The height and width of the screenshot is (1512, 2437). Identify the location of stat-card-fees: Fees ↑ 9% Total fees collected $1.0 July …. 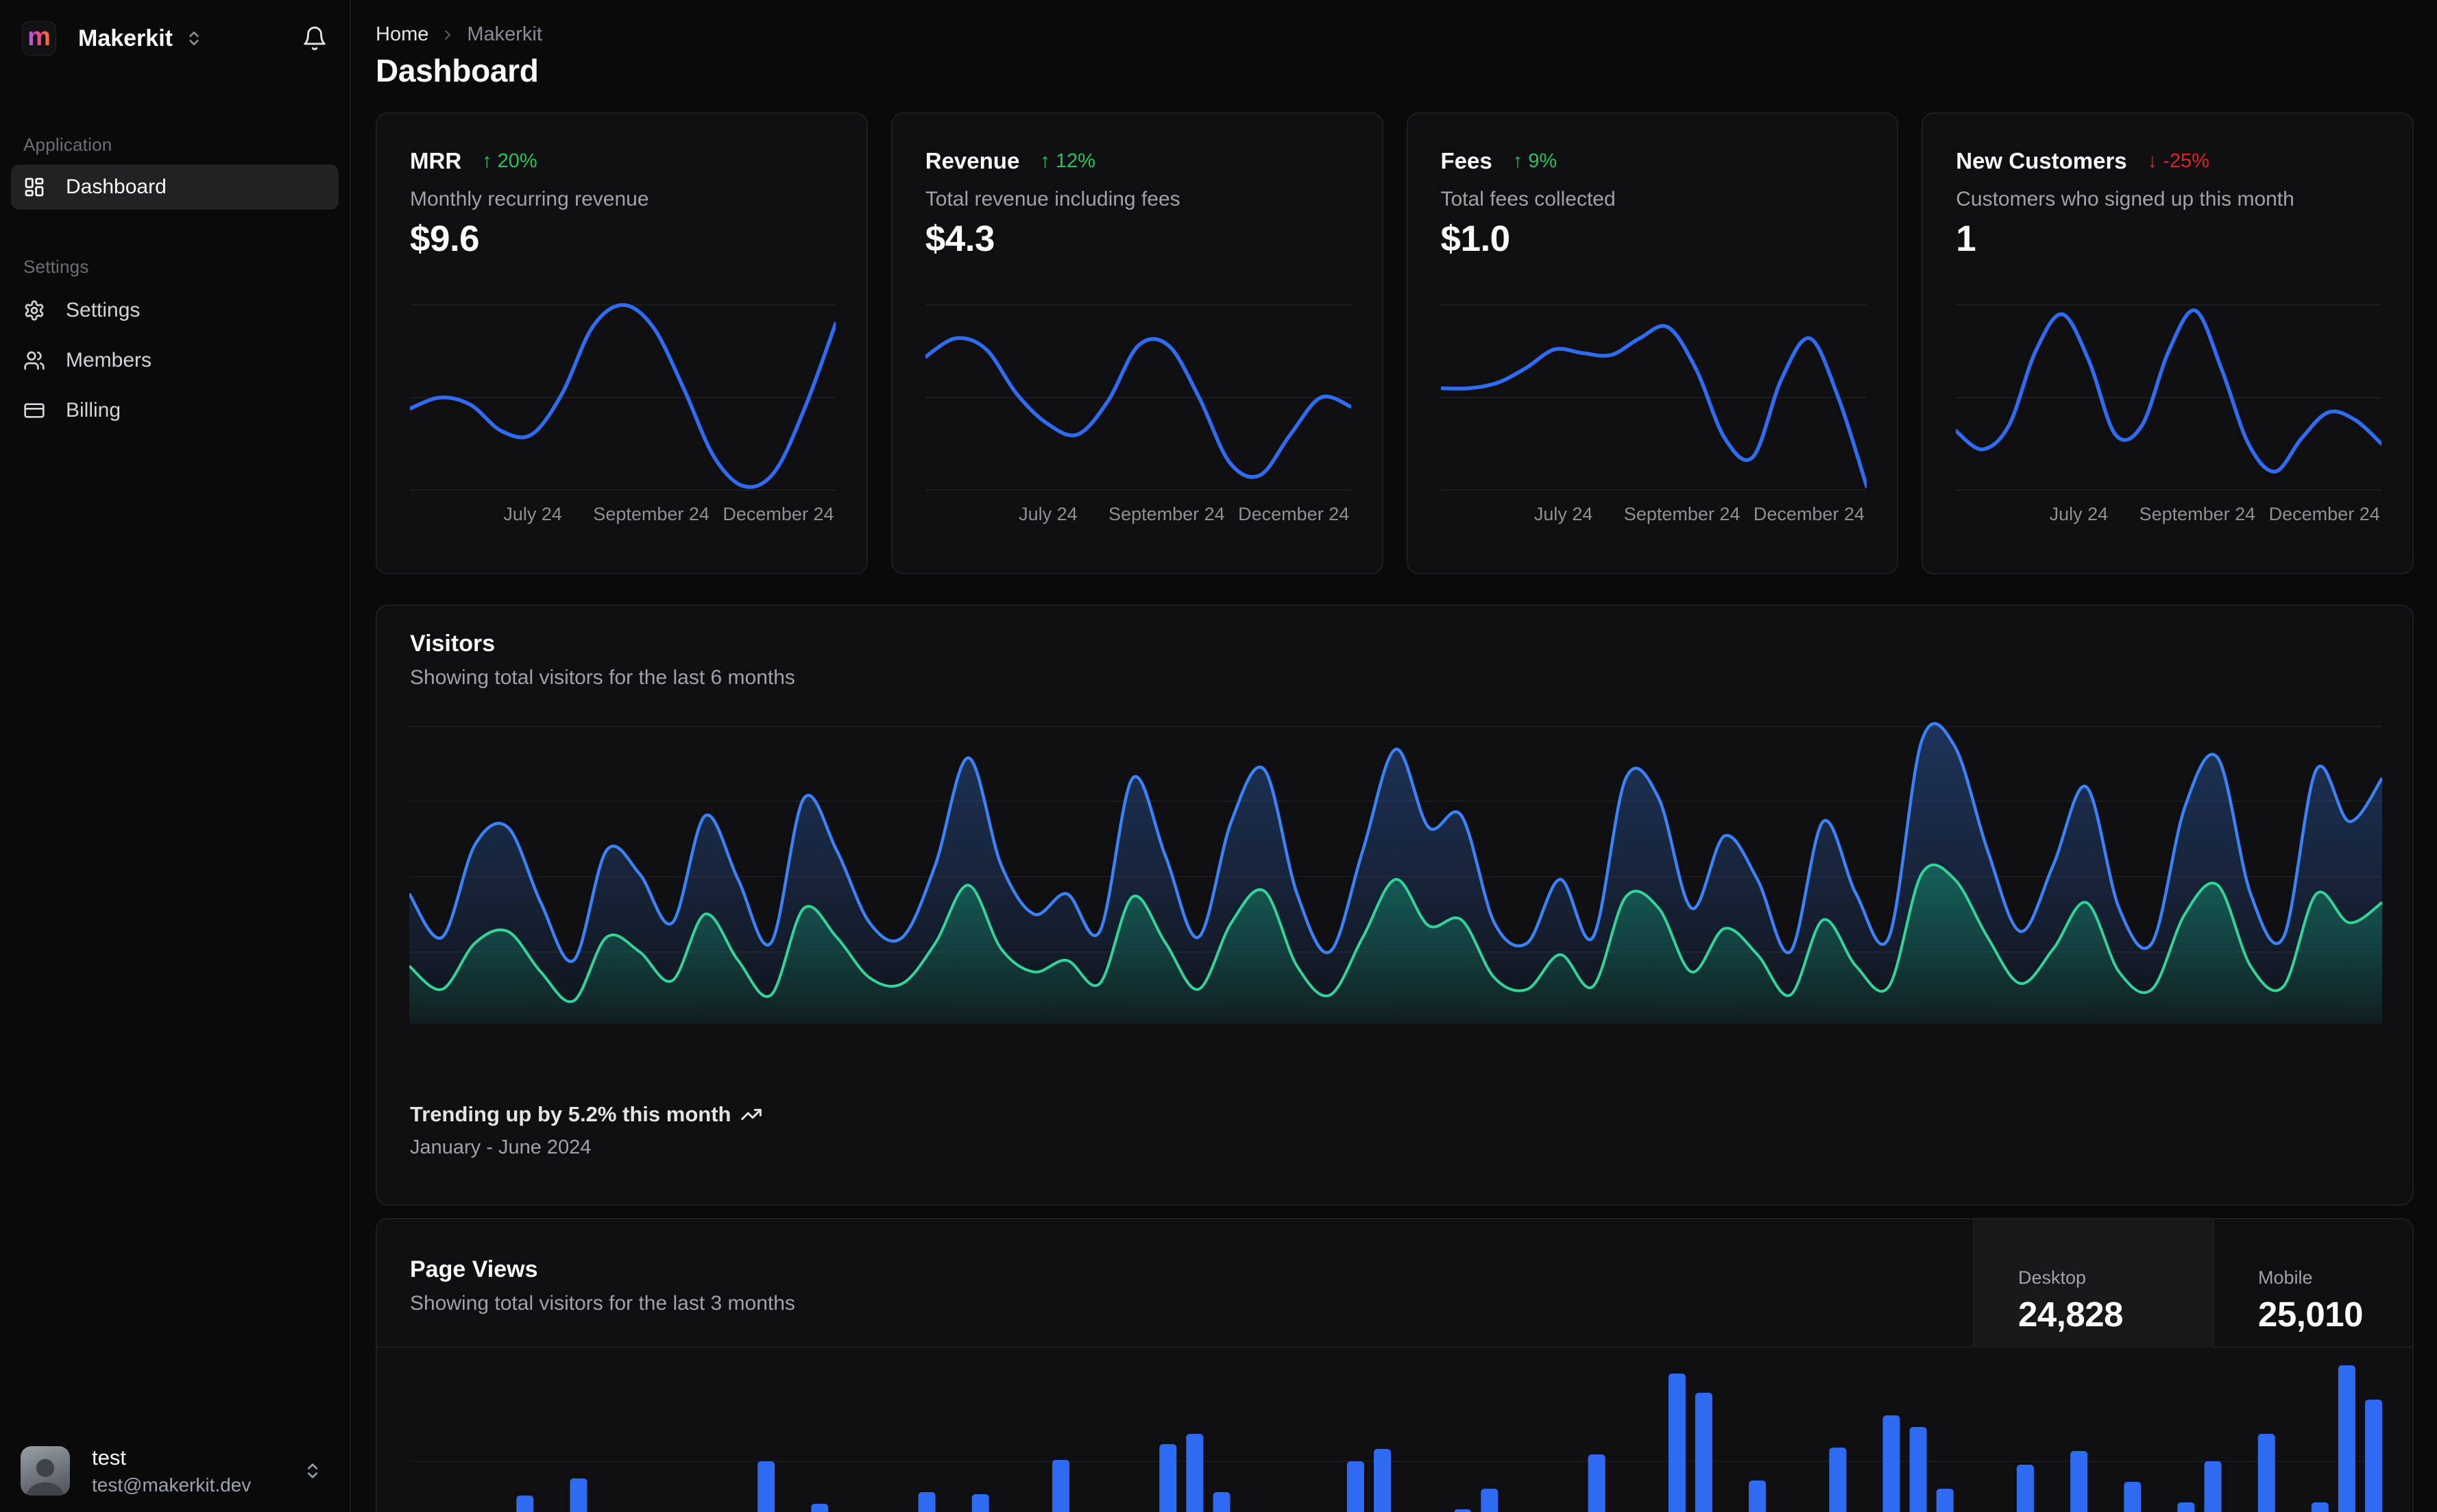
(1653, 343).